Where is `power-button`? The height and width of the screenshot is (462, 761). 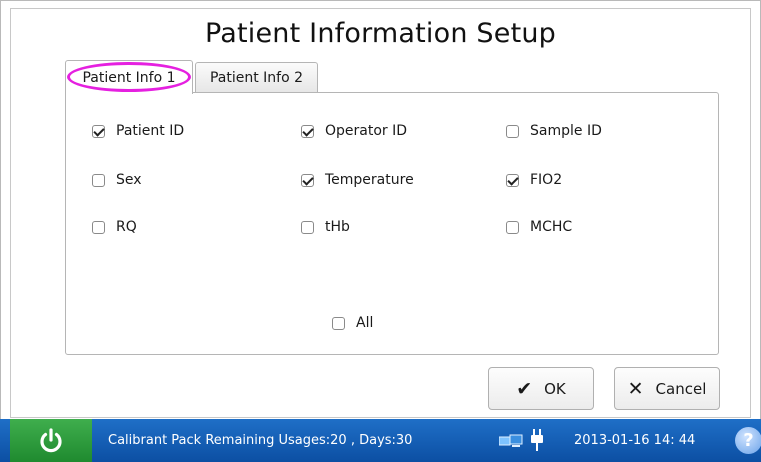
power-button is located at coordinates (51, 440).